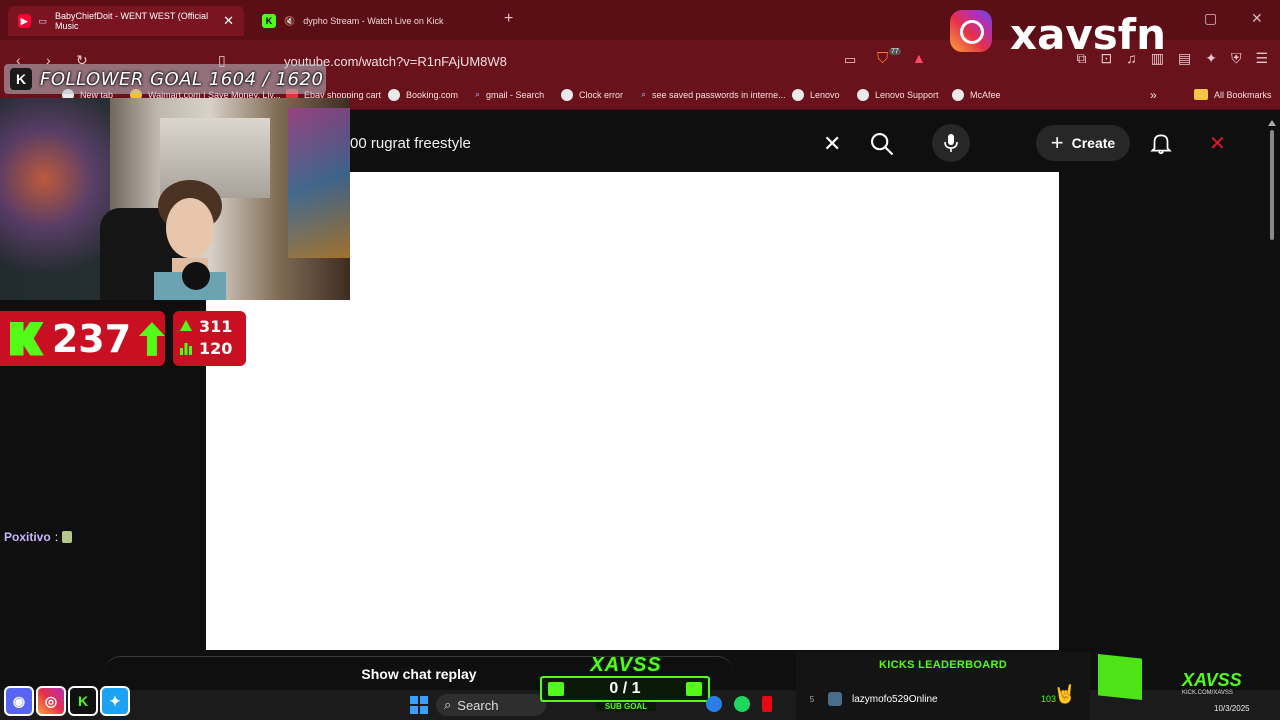  Describe the element at coordinates (944, 697) in the screenshot. I see `leaderboard-entry: 5 lazymofo529Online 103 🤘` at that location.